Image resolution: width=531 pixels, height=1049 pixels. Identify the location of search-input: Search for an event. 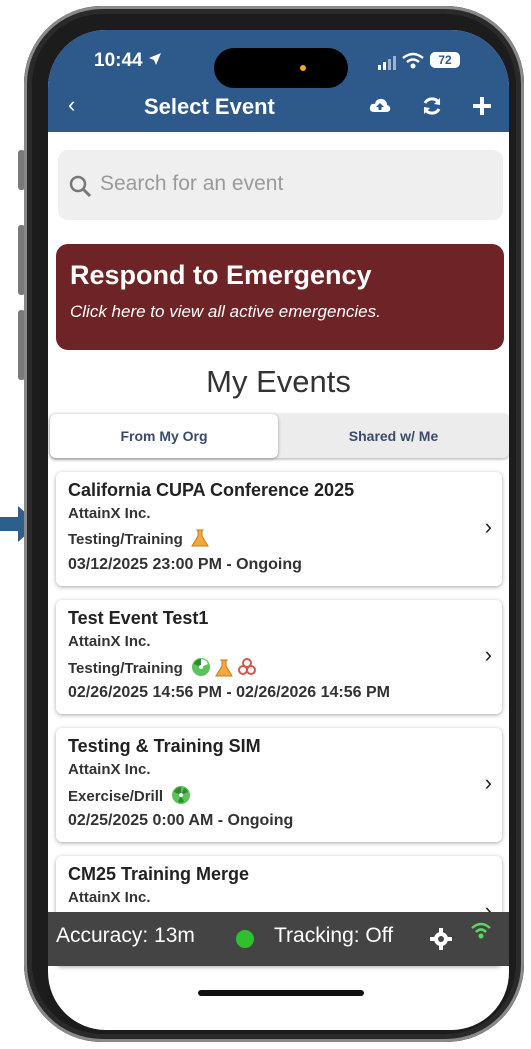
(191, 184).